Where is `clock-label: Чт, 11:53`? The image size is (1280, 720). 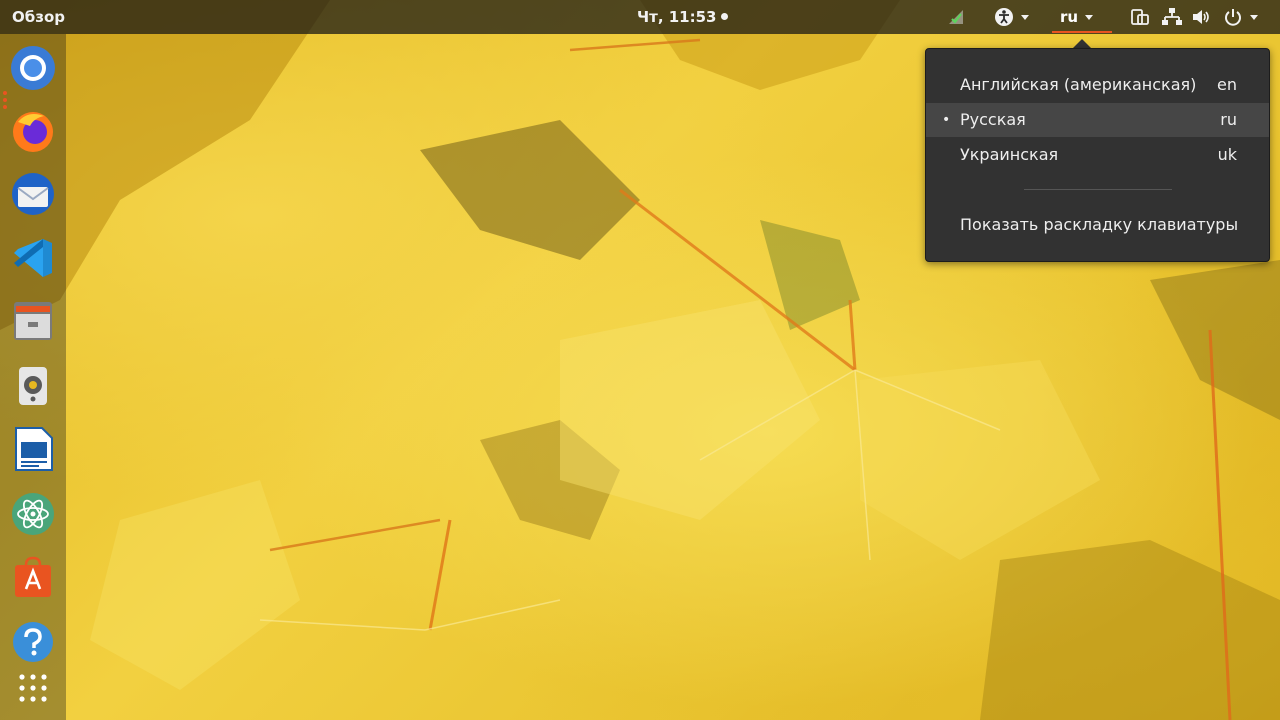
clock-label: Чт, 11:53 is located at coordinates (677, 17).